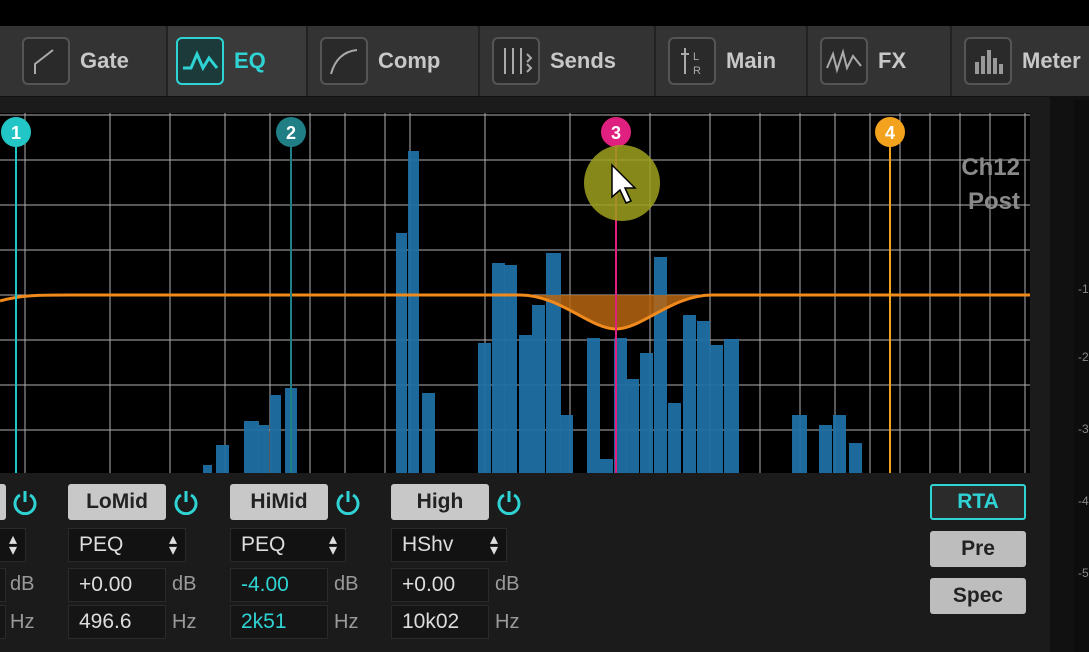 The height and width of the screenshot is (652, 1089). What do you see at coordinates (440, 585) in the screenshot?
I see `gain-field-high: +0.00` at bounding box center [440, 585].